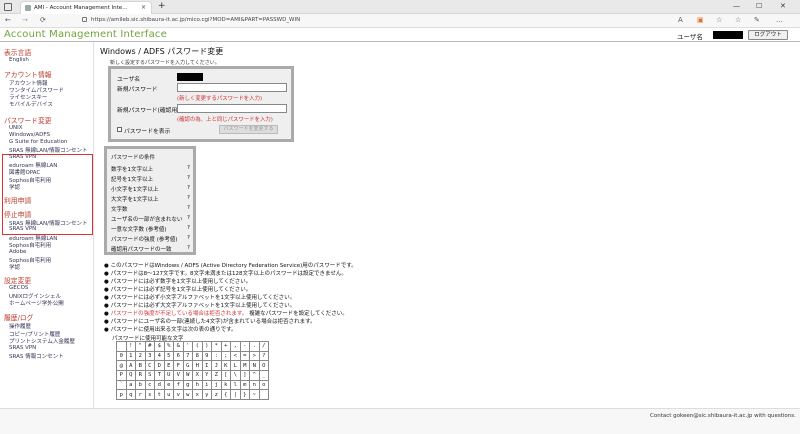 This screenshot has width=800, height=434. Describe the element at coordinates (225, 375) in the screenshot. I see `char-table-cell: [` at that location.